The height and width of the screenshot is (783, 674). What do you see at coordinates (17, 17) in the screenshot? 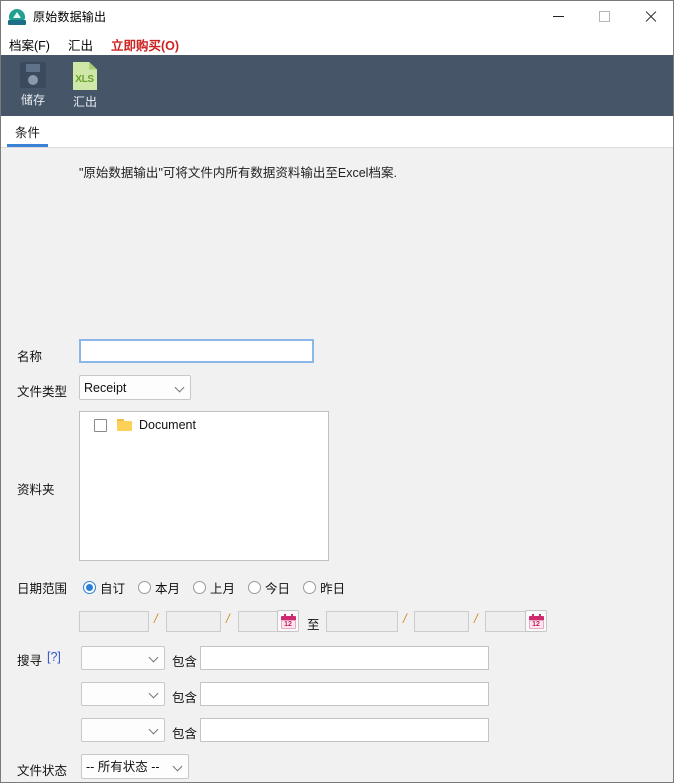
I see `scanner-icon` at bounding box center [17, 17].